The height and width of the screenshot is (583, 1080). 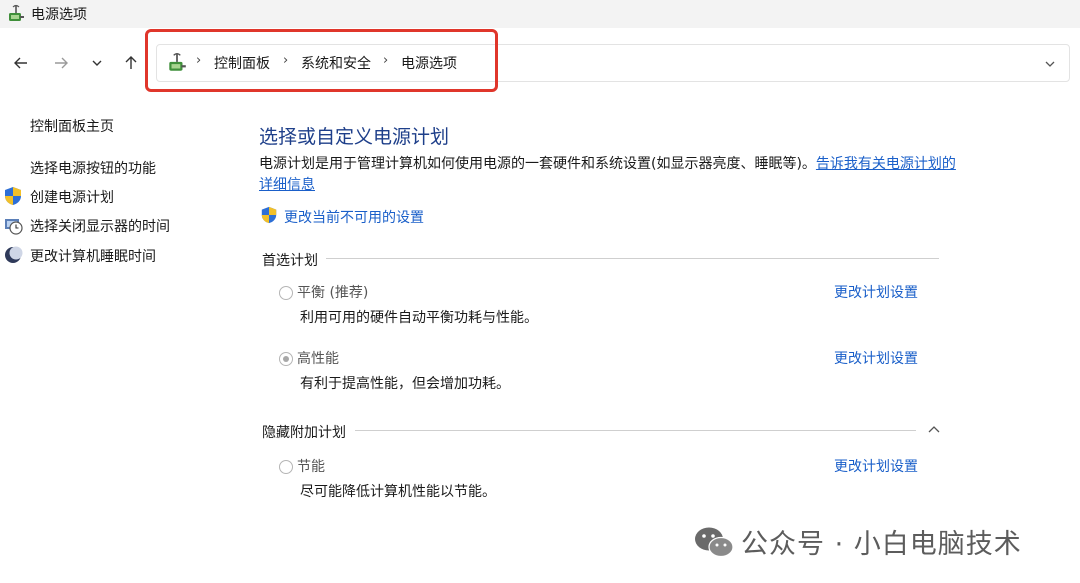 I want to click on sidebar-item-sleep-time: 更改计算机睡眠时间, so click(x=93, y=256).